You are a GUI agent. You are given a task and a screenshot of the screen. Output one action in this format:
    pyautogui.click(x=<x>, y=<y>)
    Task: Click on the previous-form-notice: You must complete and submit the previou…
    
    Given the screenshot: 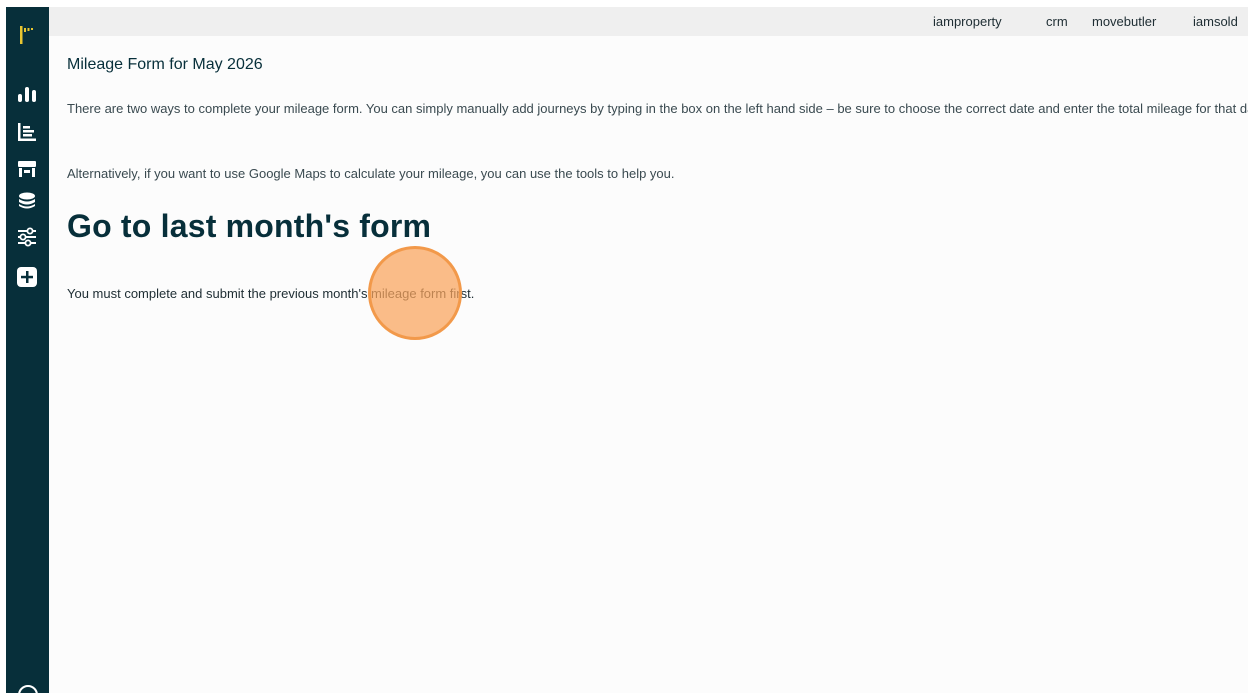 What is the action you would take?
    pyautogui.click(x=271, y=293)
    